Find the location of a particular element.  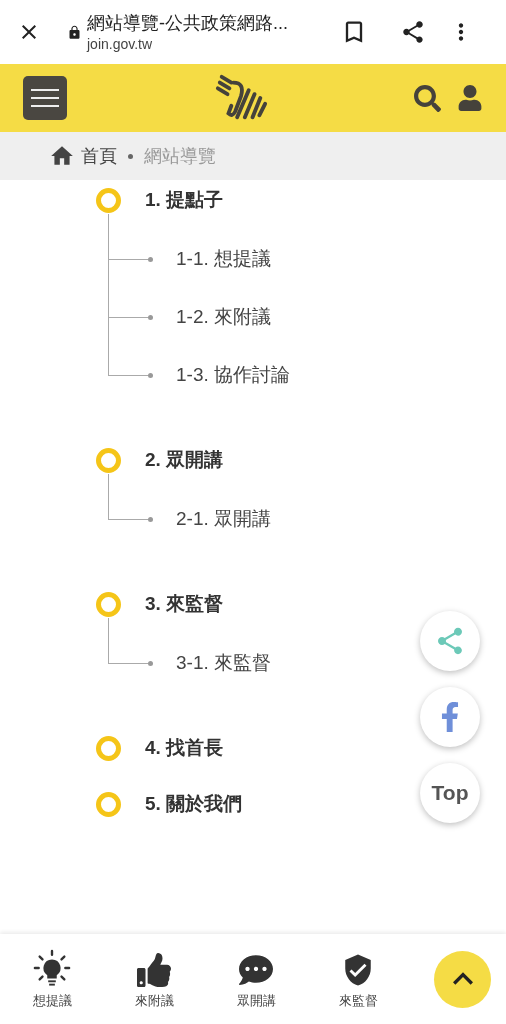

section-link: 4. 找首長 is located at coordinates (184, 748).